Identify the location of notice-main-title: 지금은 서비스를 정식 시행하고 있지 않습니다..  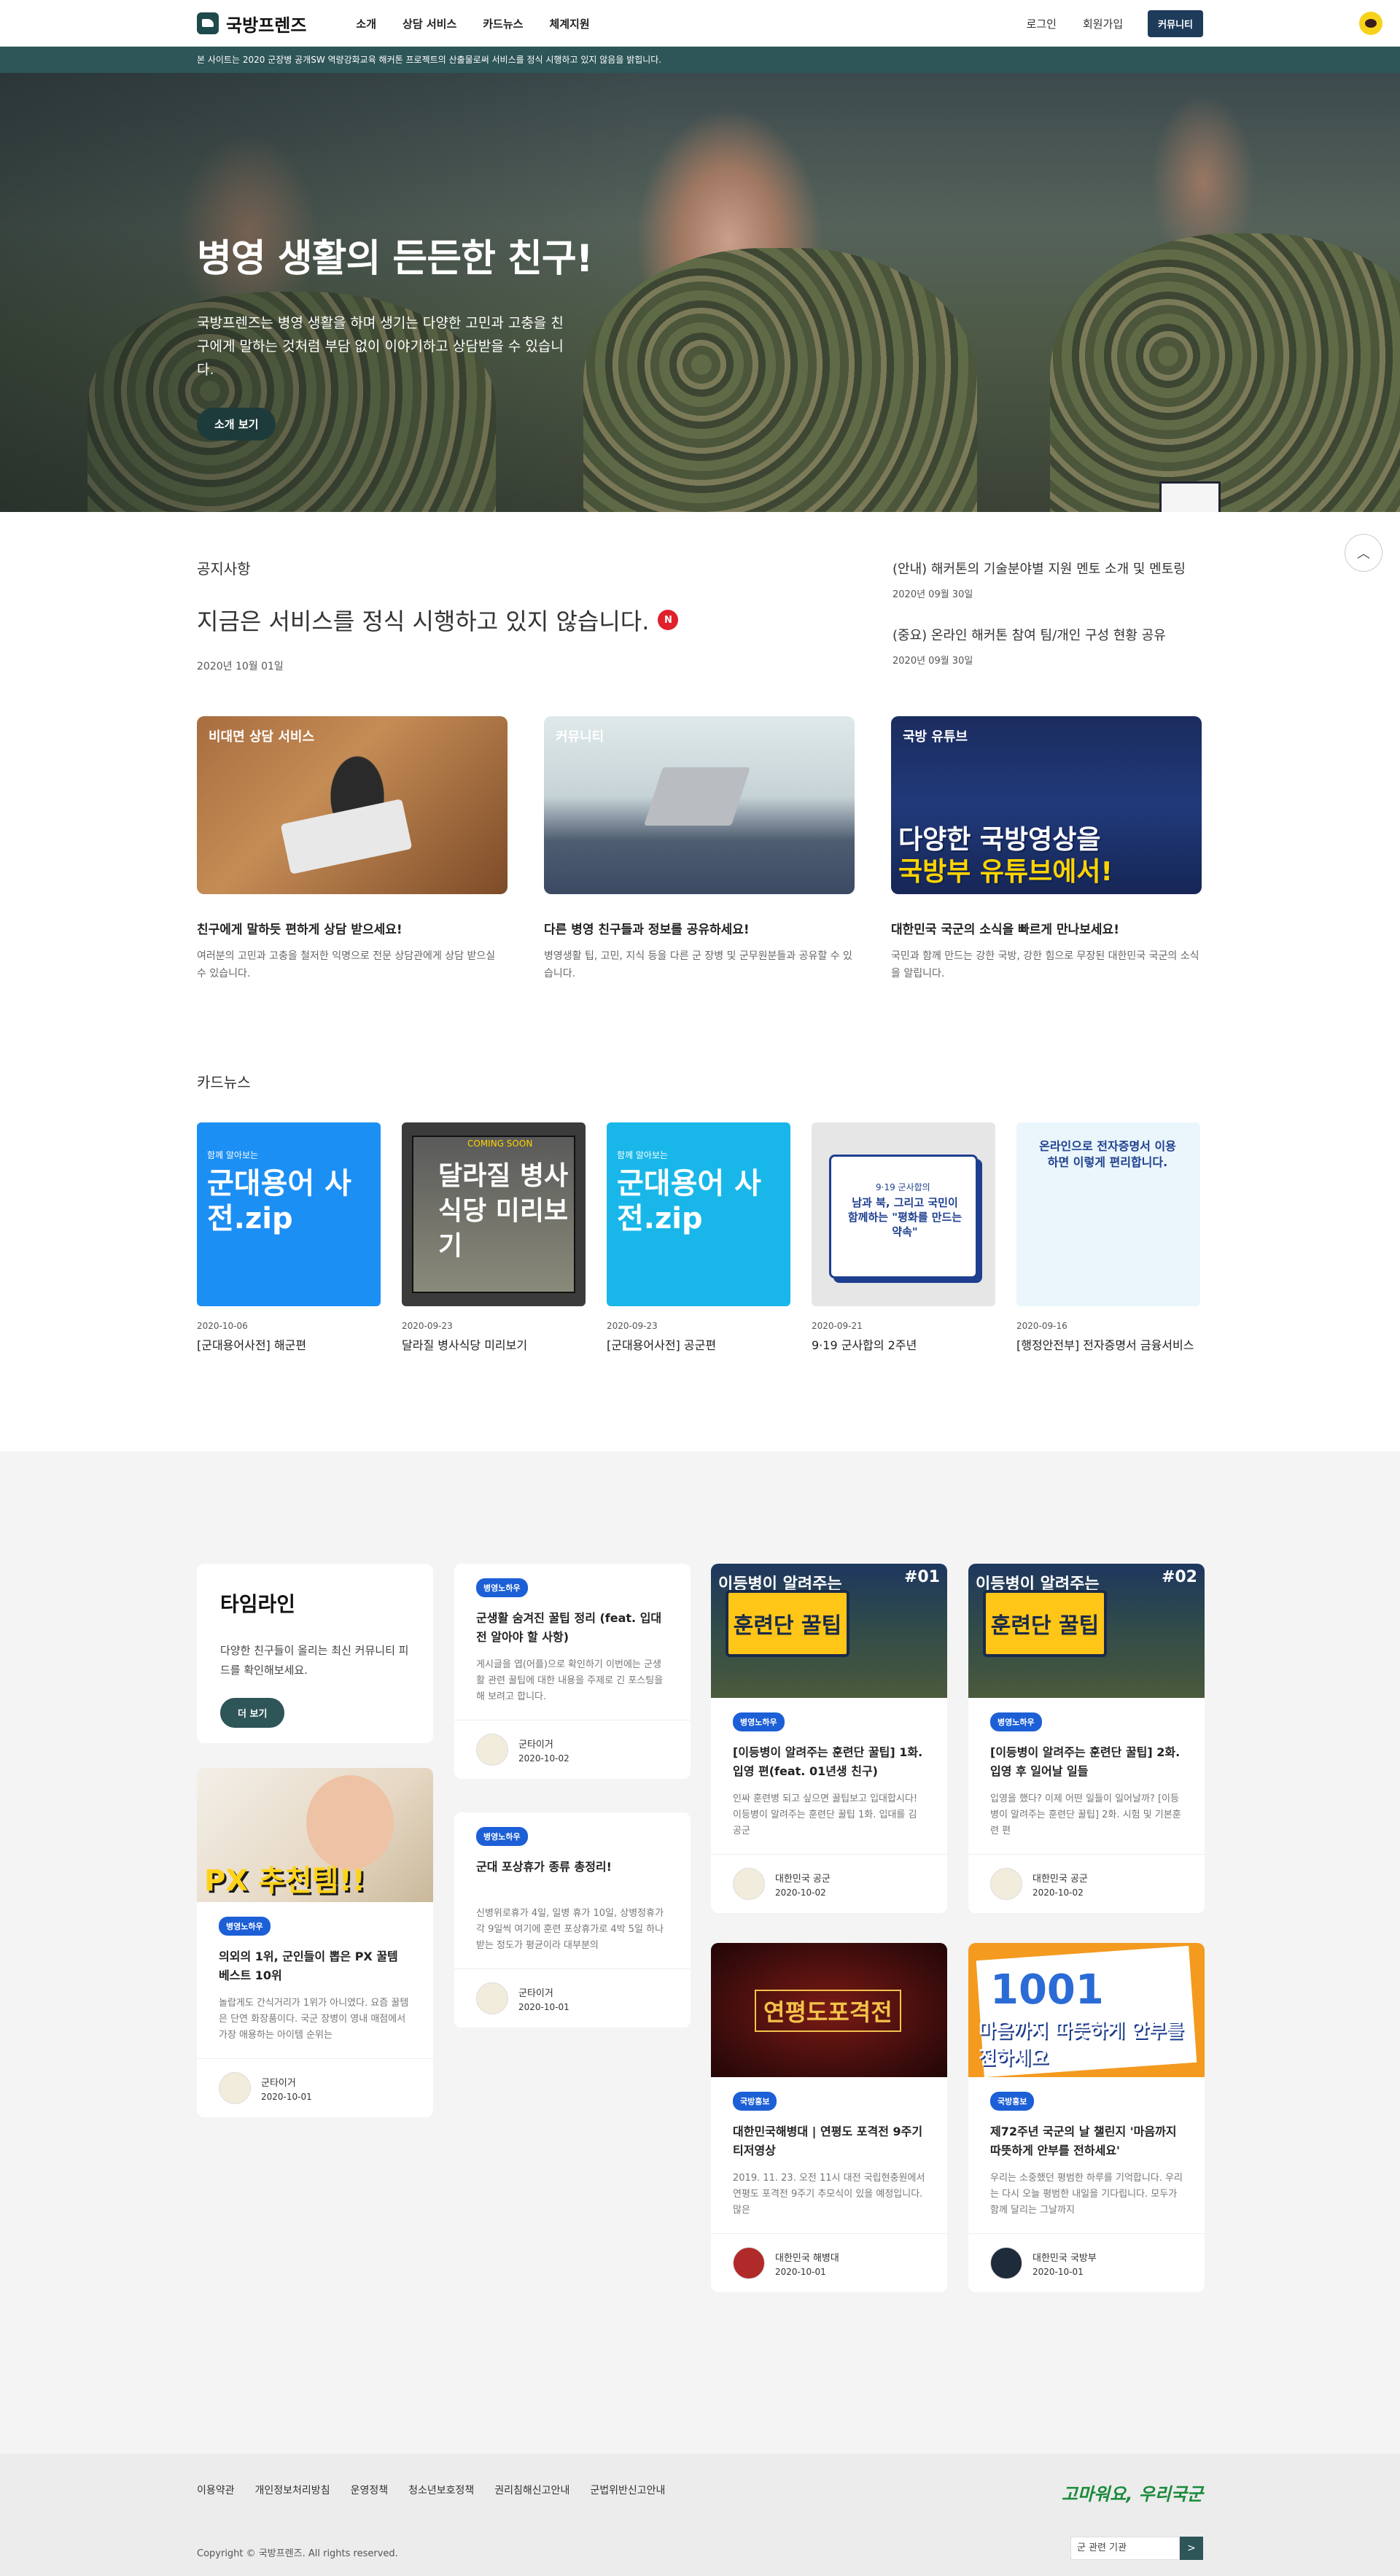
(423, 622).